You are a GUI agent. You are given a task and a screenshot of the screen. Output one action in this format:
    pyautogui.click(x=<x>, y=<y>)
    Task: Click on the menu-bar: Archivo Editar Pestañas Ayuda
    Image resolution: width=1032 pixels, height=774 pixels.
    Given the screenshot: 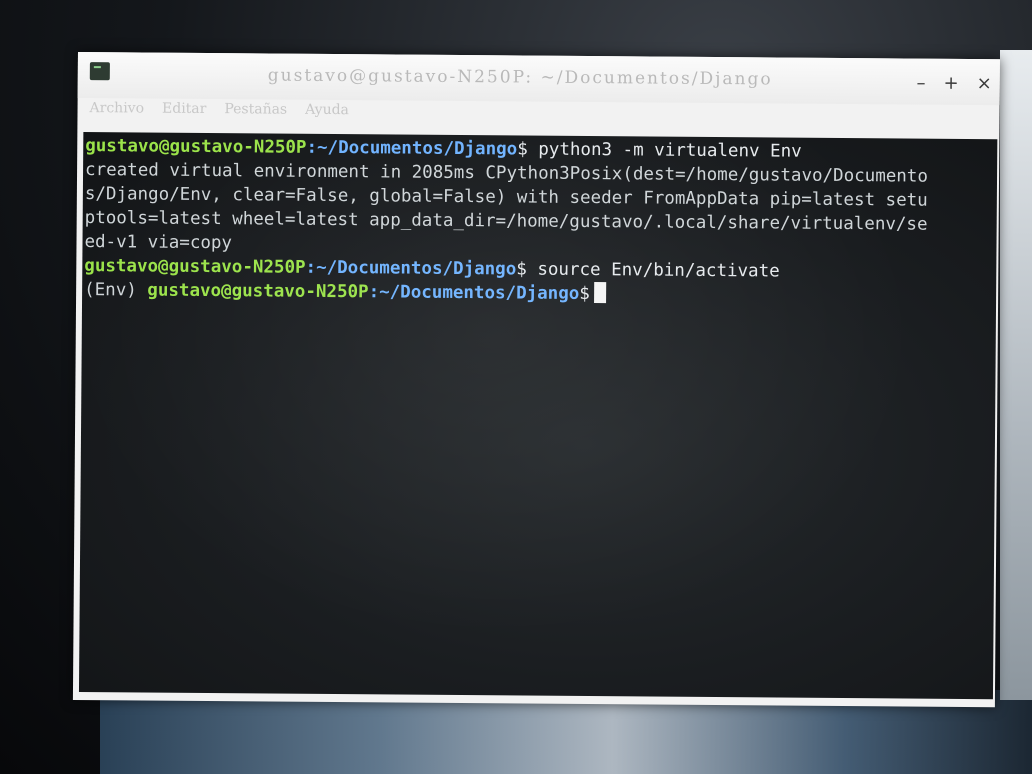 What is the action you would take?
    pyautogui.click(x=218, y=109)
    